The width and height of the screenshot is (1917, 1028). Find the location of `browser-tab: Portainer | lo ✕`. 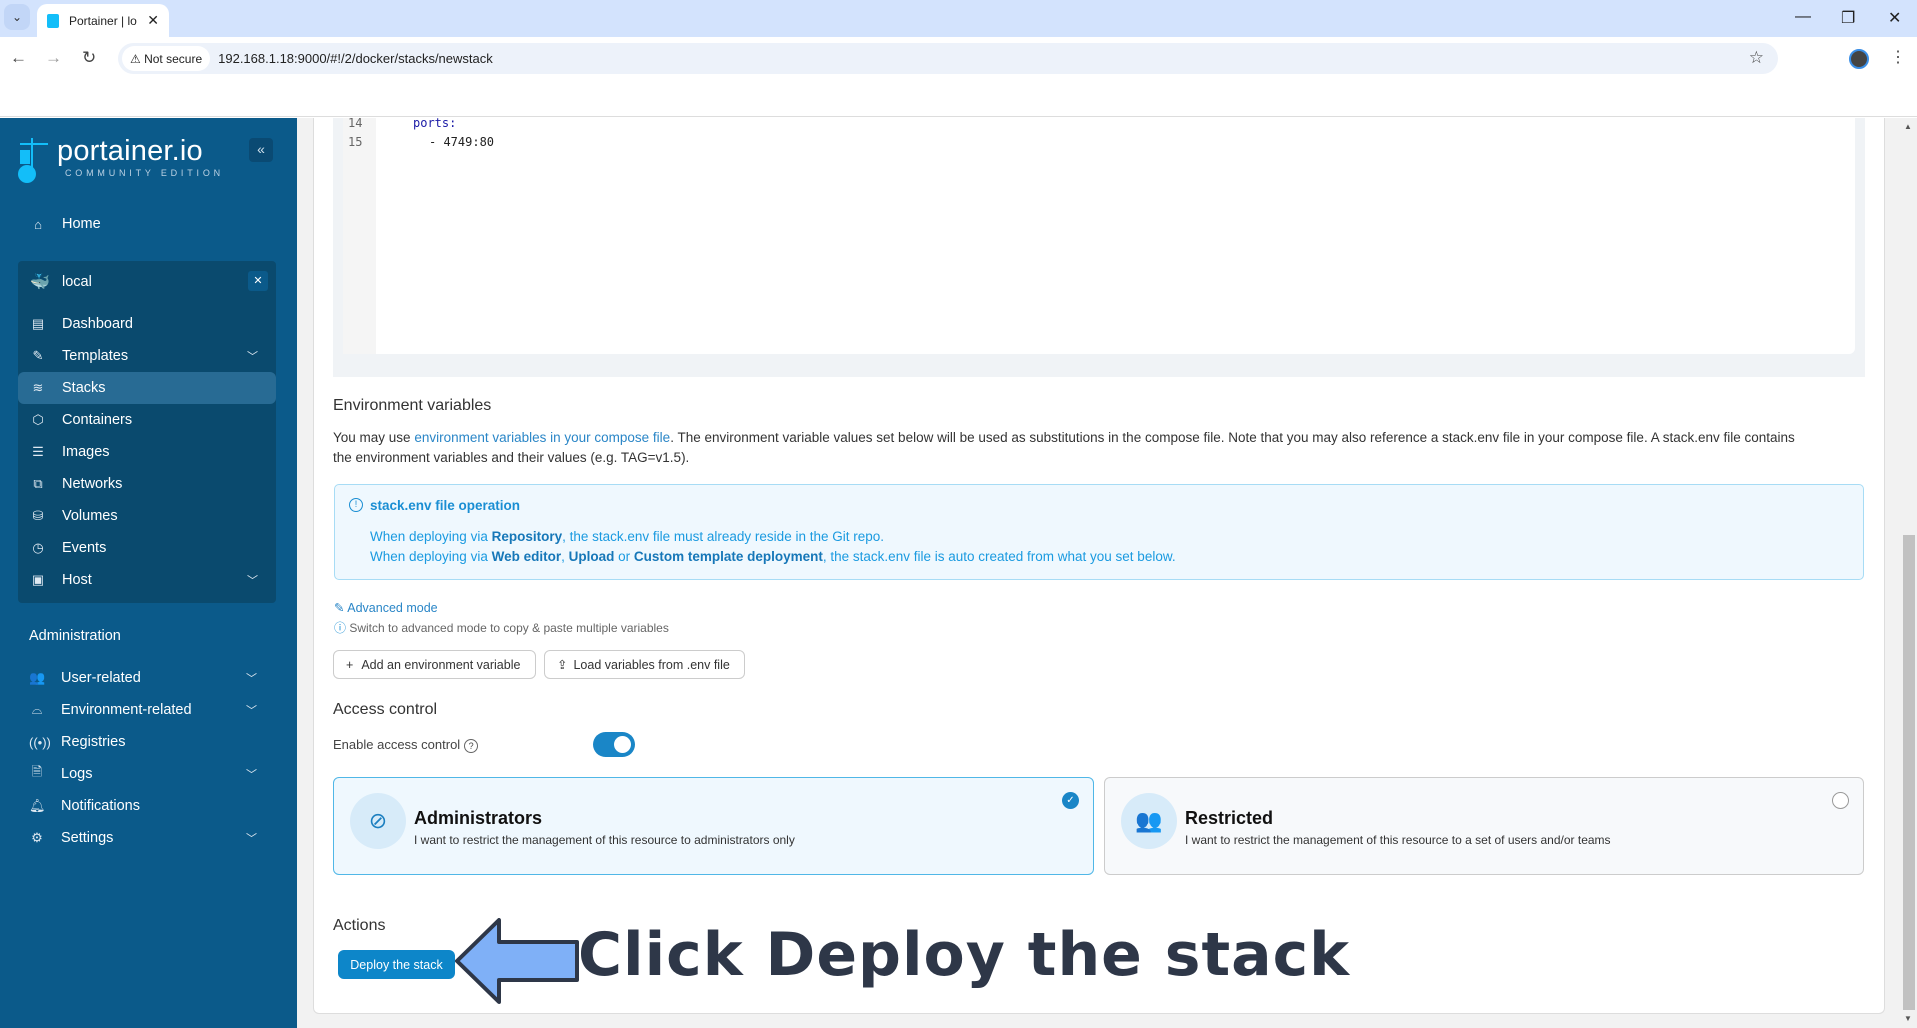

browser-tab: Portainer | lo ✕ is located at coordinates (103, 20).